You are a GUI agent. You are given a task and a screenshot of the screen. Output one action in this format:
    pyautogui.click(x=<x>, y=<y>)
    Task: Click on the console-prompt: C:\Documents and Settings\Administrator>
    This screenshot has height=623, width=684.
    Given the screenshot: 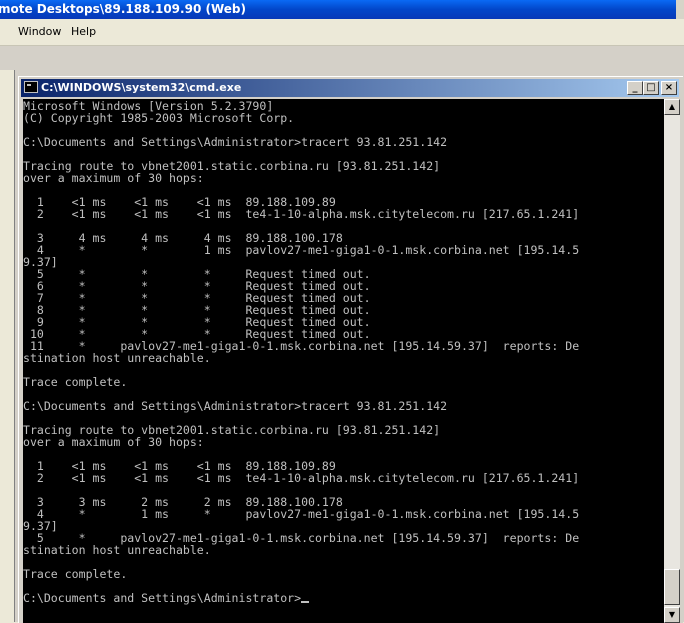 What is the action you would take?
    pyautogui.click(x=162, y=598)
    